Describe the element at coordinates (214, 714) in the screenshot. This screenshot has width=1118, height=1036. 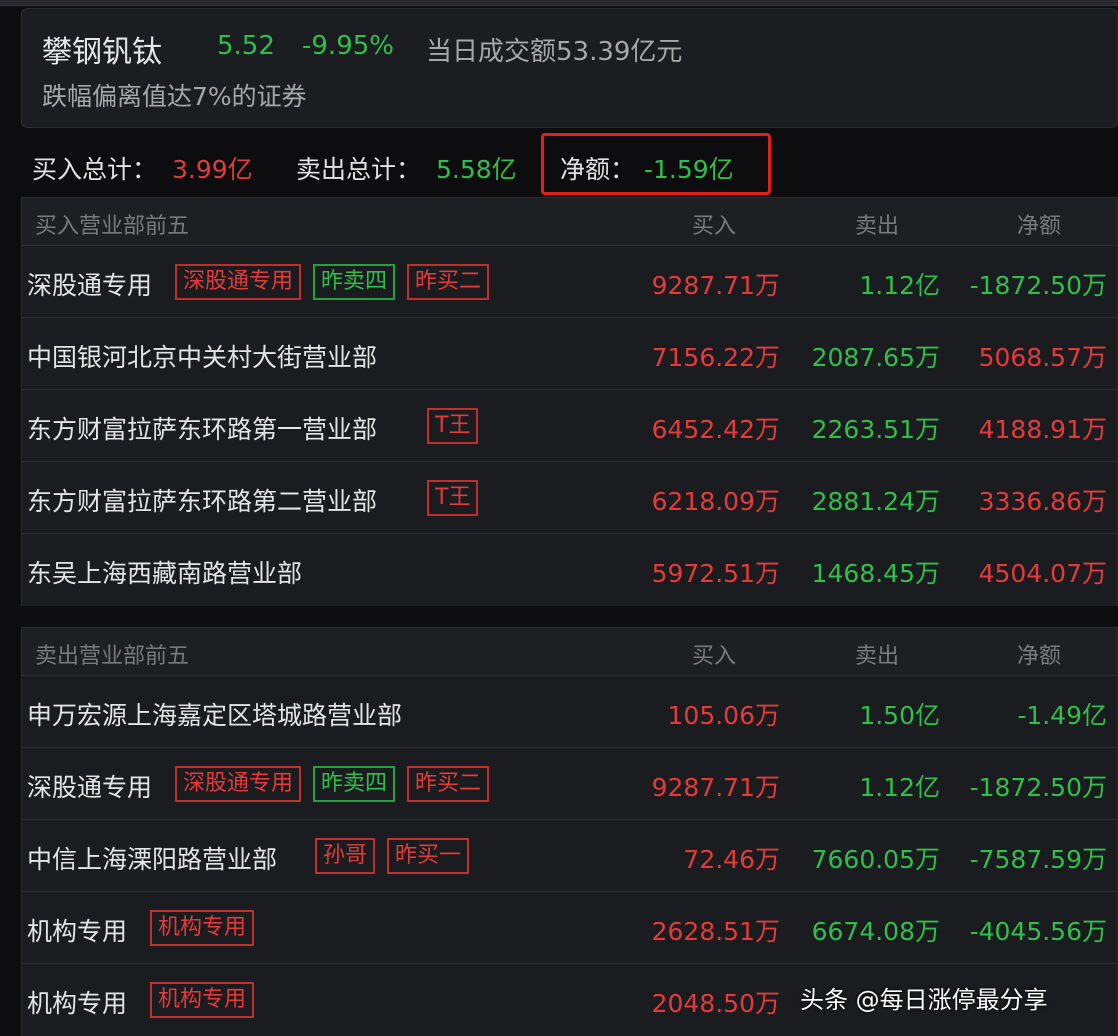
I see `broker-name: 申万宏源上海嘉定区塔城路营业部` at that location.